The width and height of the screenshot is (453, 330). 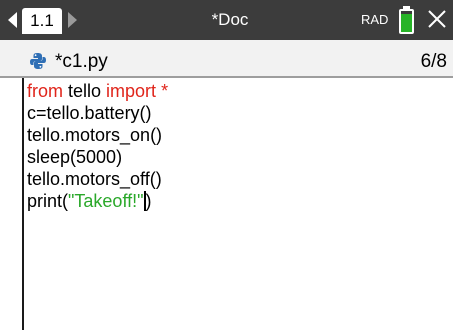 I want to click on battery-level, so click(x=406, y=23).